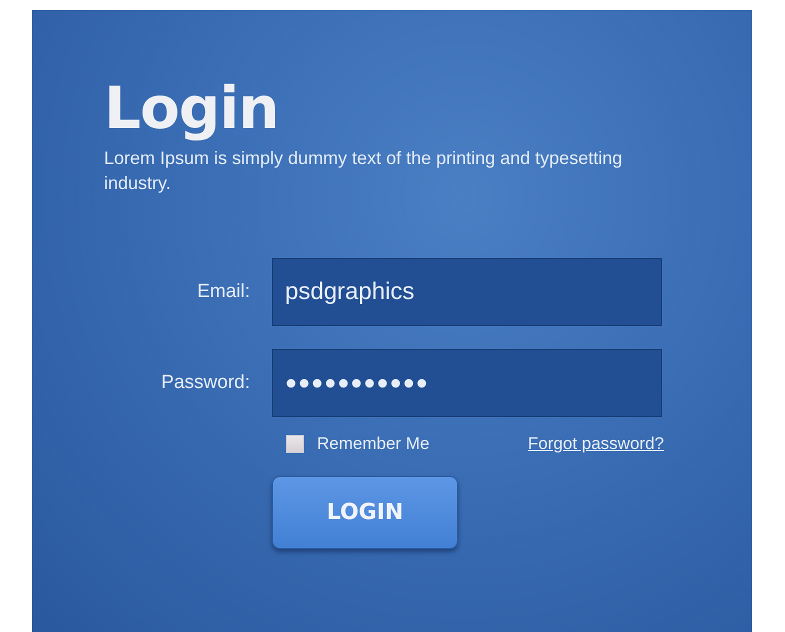 The width and height of the screenshot is (785, 632). I want to click on input-field: psdgraphics, so click(467, 292).